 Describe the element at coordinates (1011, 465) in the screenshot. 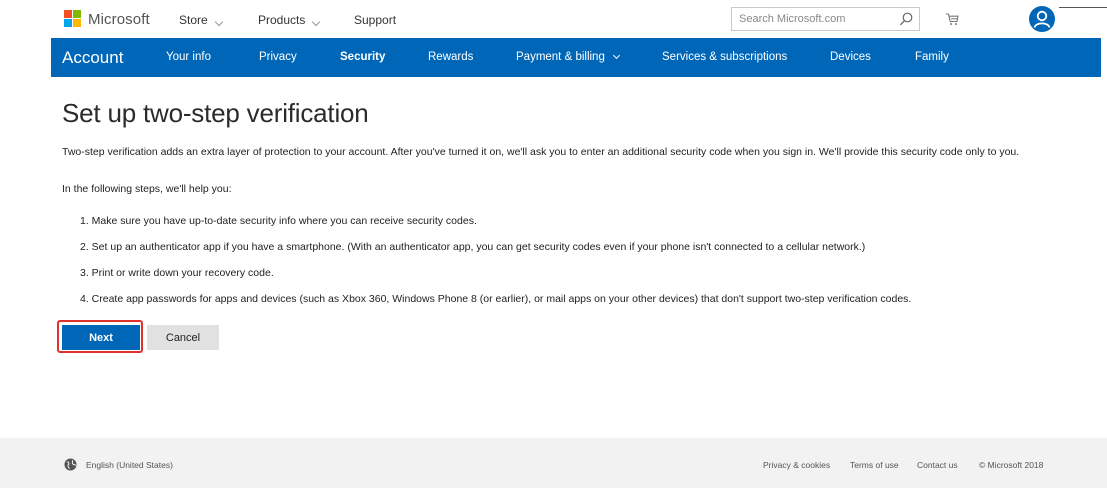

I see `footer-copyright: © Microsoft 2018` at that location.